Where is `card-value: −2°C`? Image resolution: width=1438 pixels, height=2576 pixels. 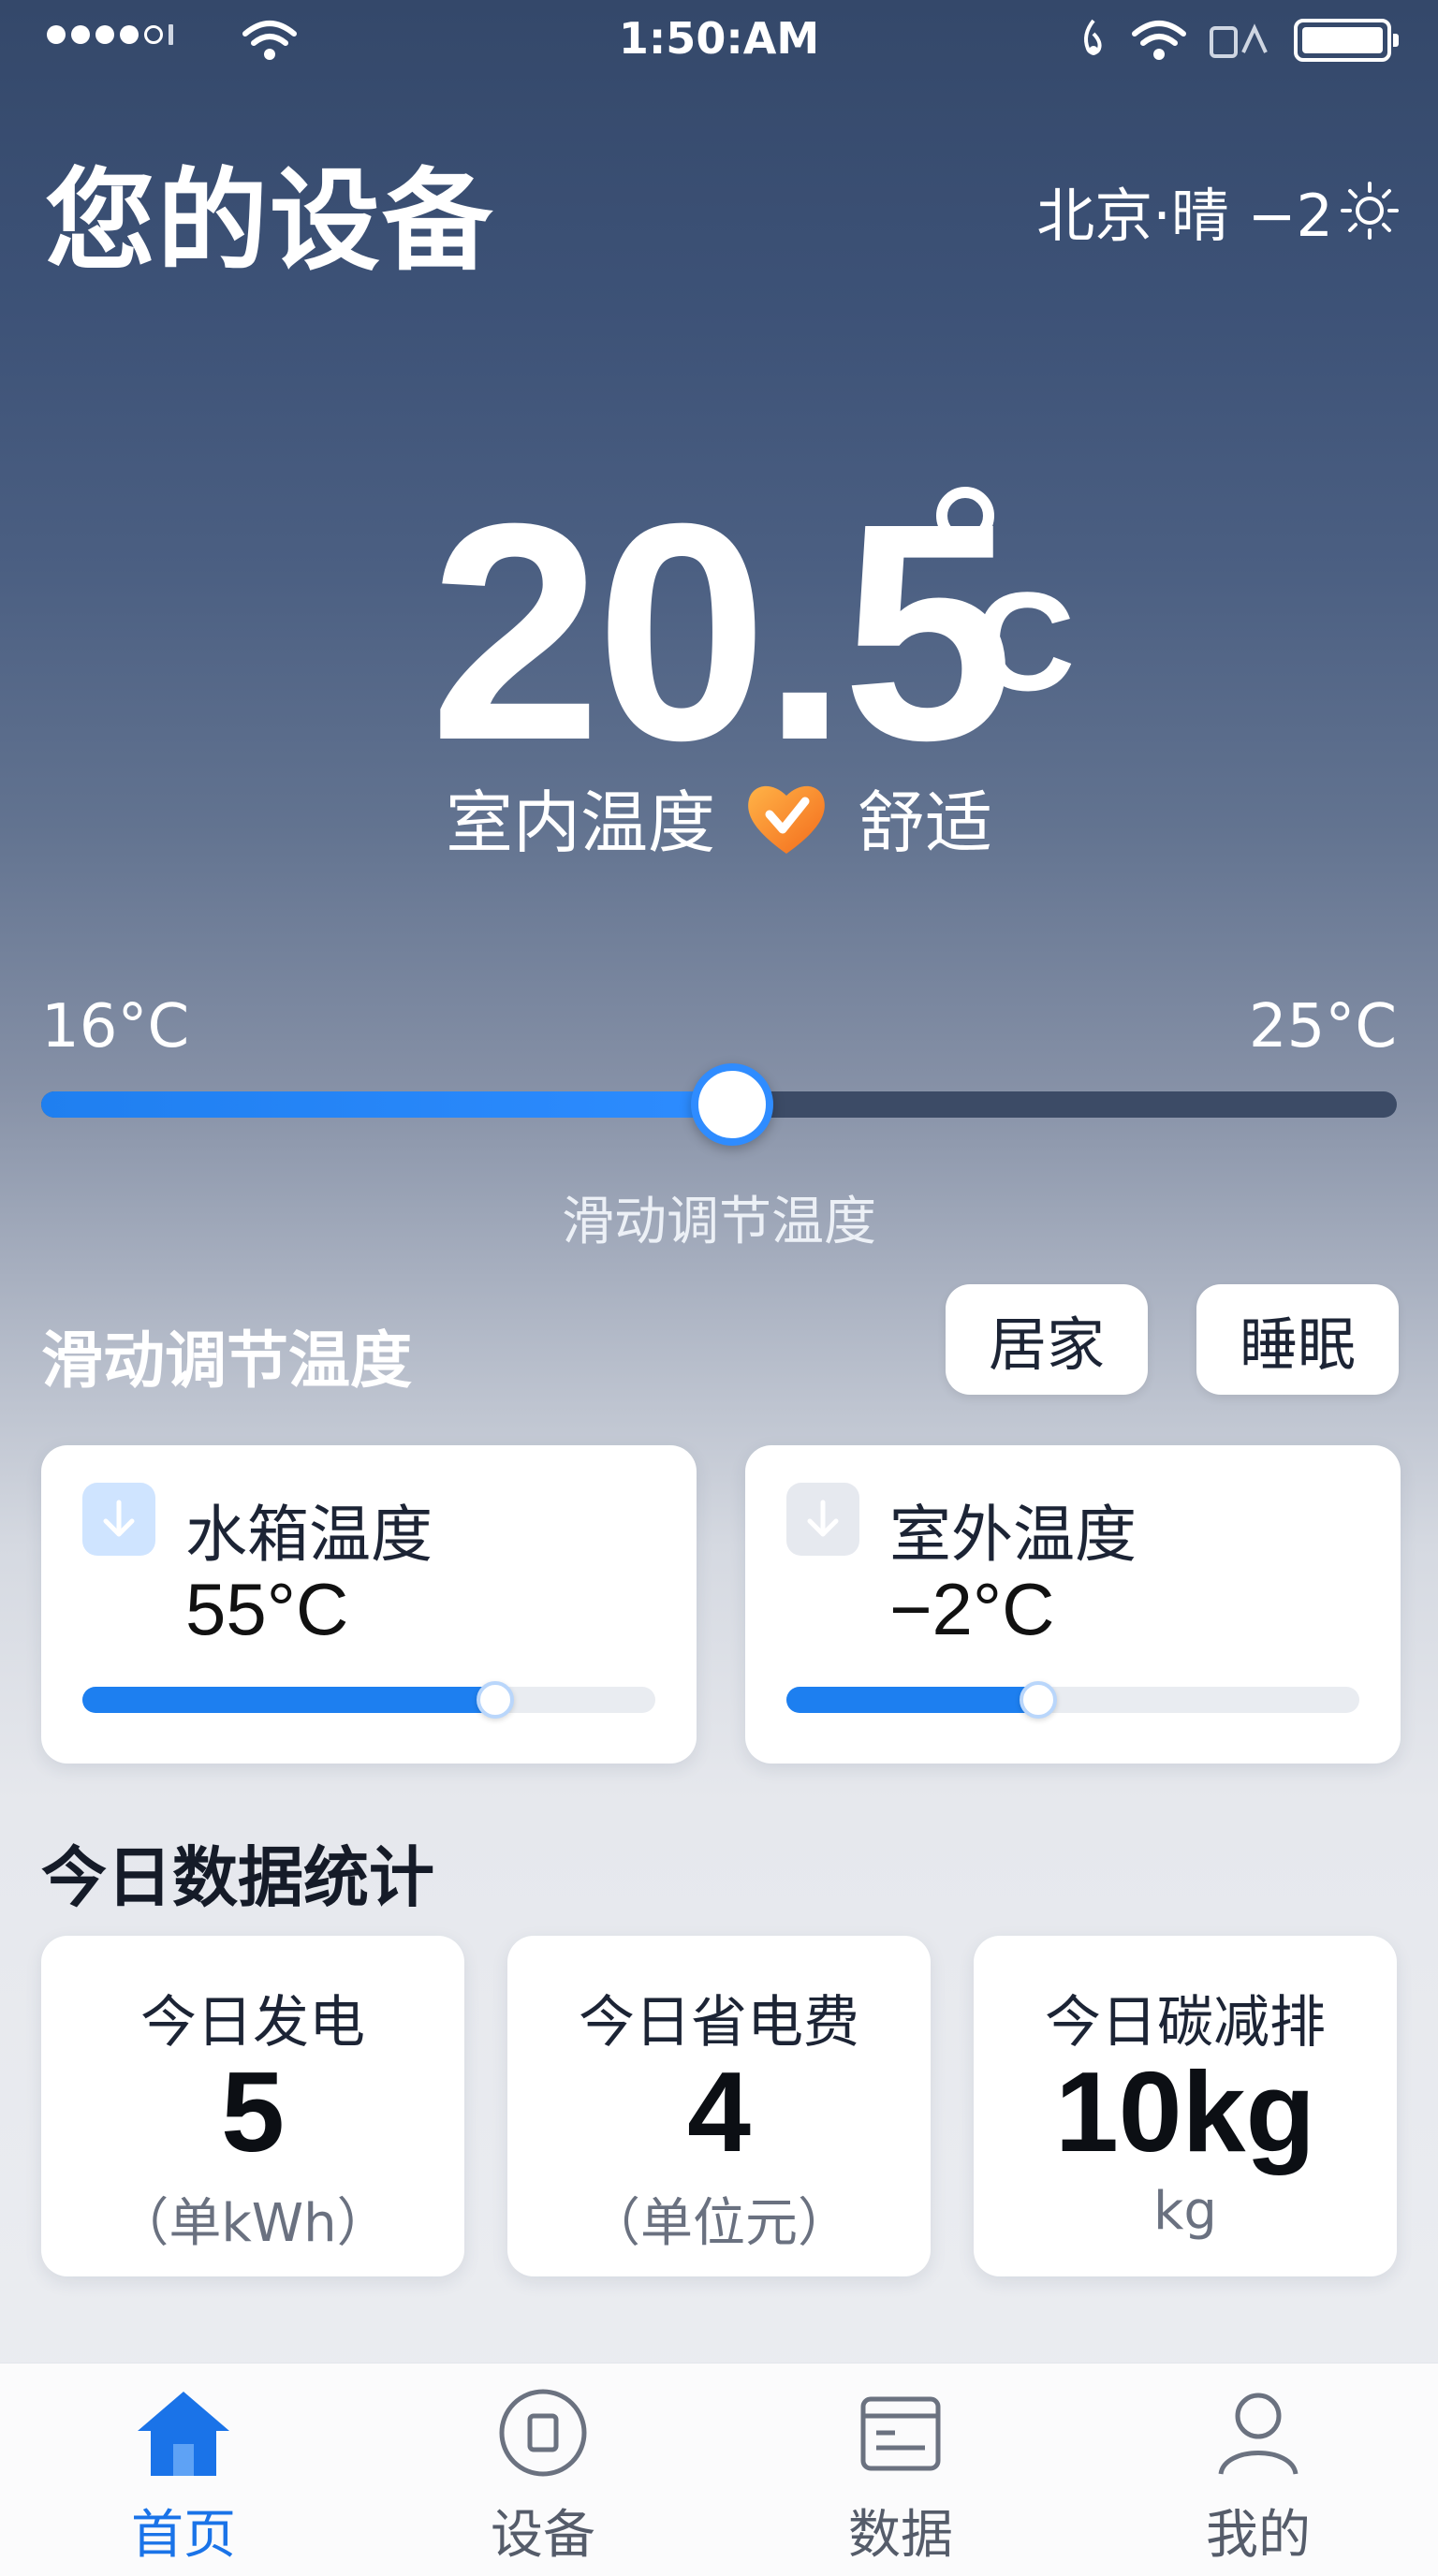
card-value: −2°C is located at coordinates (972, 1609).